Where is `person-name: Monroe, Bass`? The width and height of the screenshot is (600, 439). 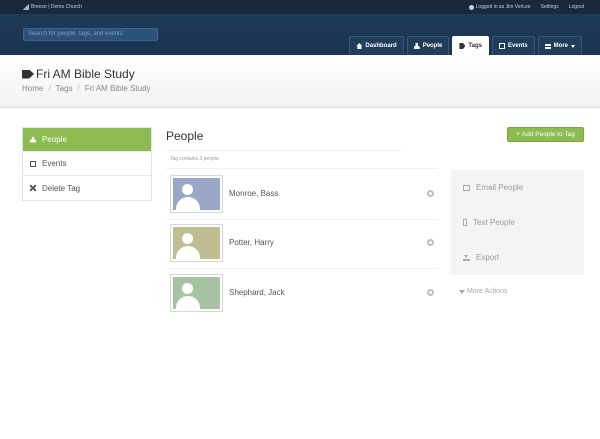 person-name: Monroe, Bass is located at coordinates (253, 193).